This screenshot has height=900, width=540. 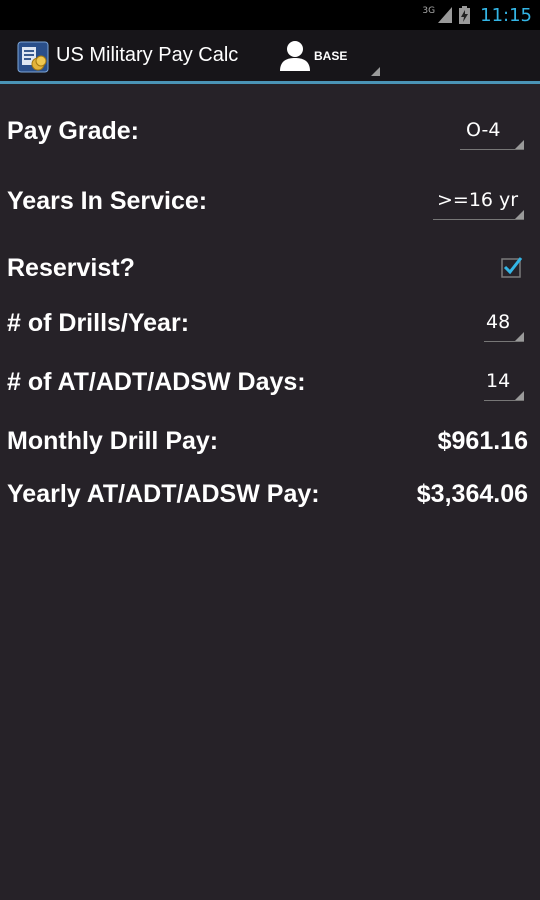 What do you see at coordinates (512, 267) in the screenshot?
I see `reservist-checkbox` at bounding box center [512, 267].